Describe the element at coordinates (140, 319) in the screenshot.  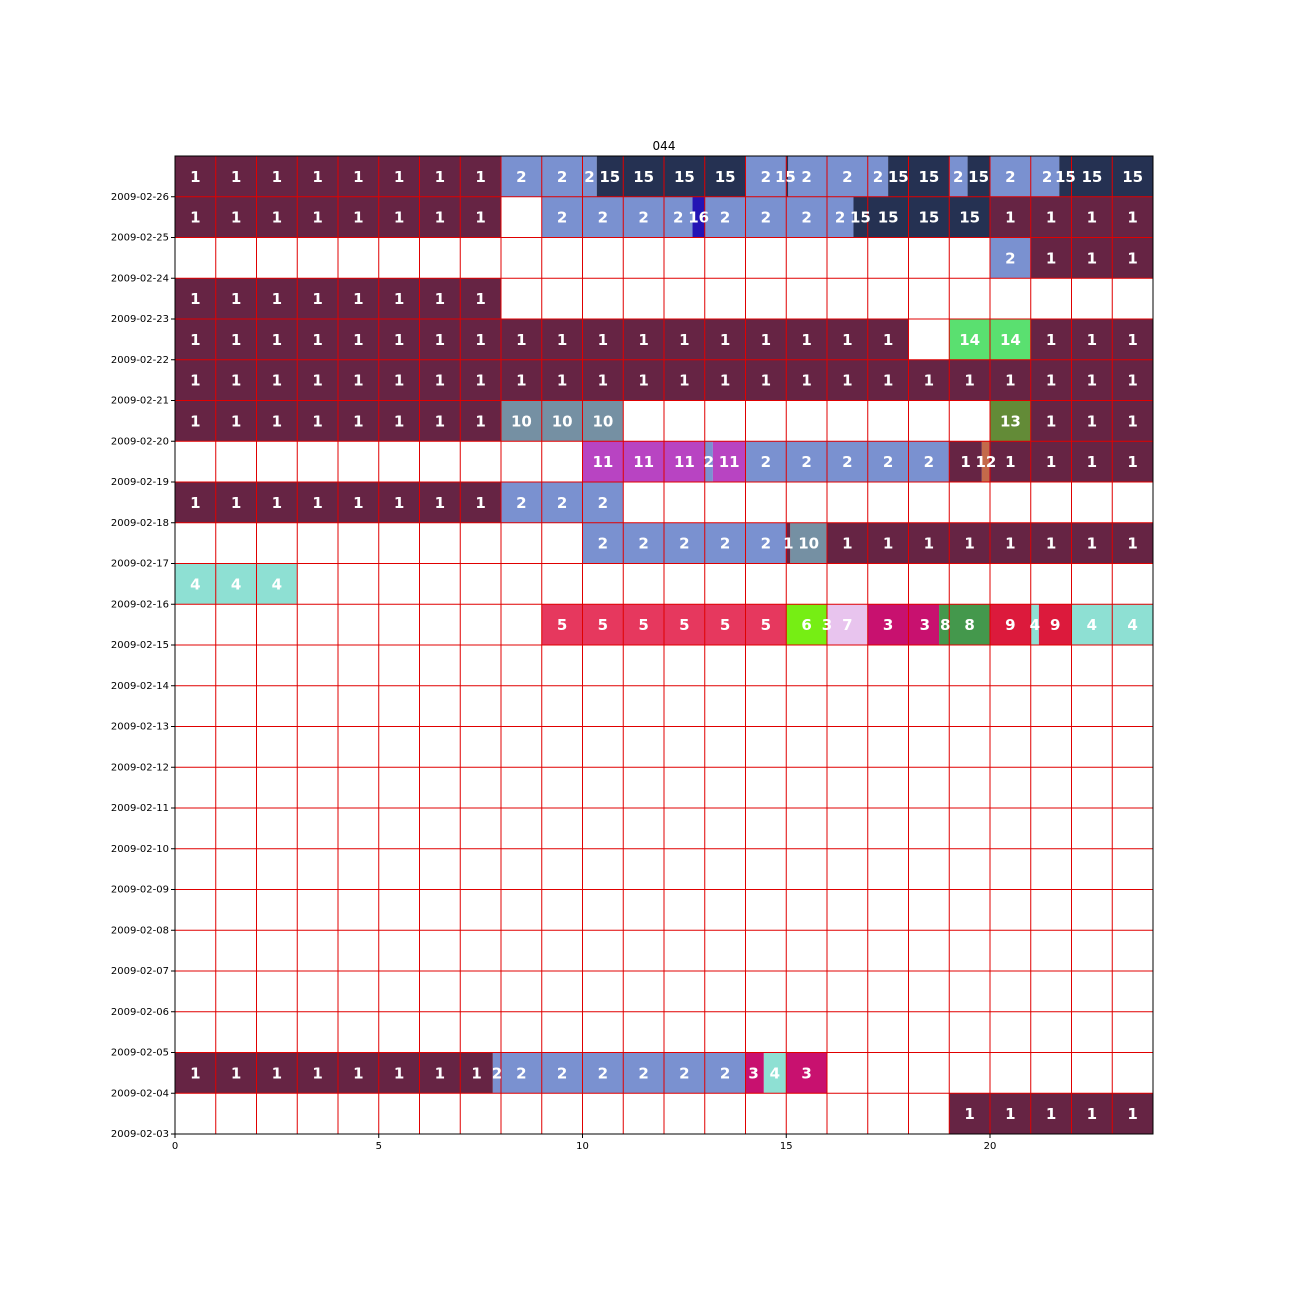
I see `y-tick-label: 2009-02-23` at that location.